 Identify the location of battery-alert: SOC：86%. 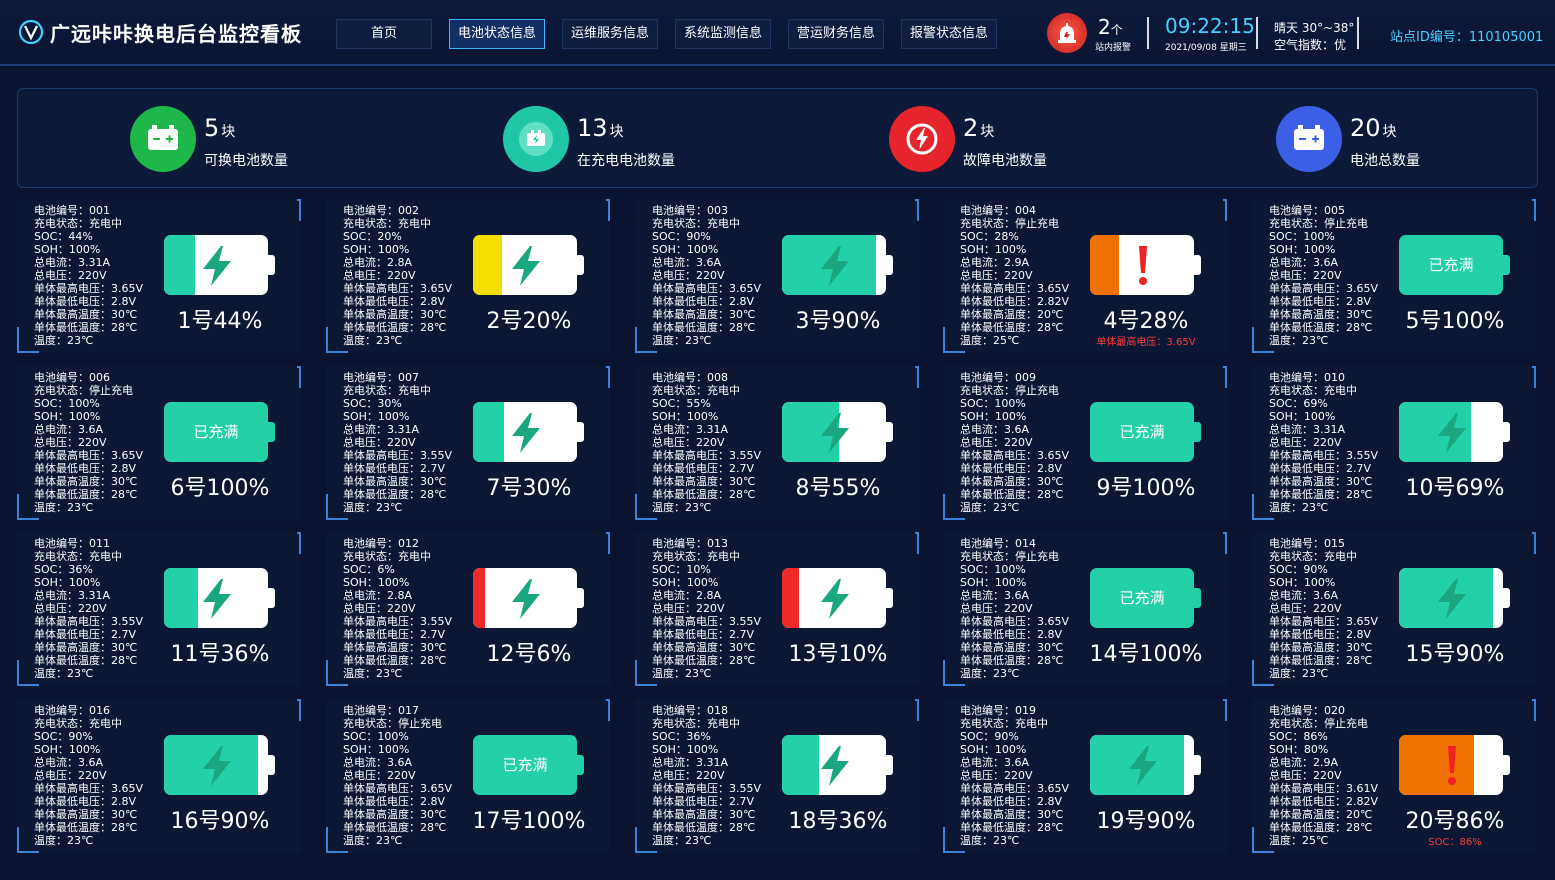
(1455, 842).